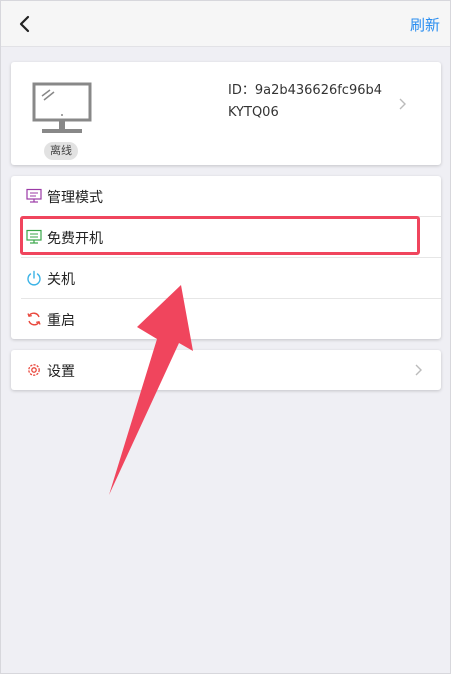 The width and height of the screenshot is (451, 674). What do you see at coordinates (253, 112) in the screenshot?
I see `device-name: KYTQ06` at bounding box center [253, 112].